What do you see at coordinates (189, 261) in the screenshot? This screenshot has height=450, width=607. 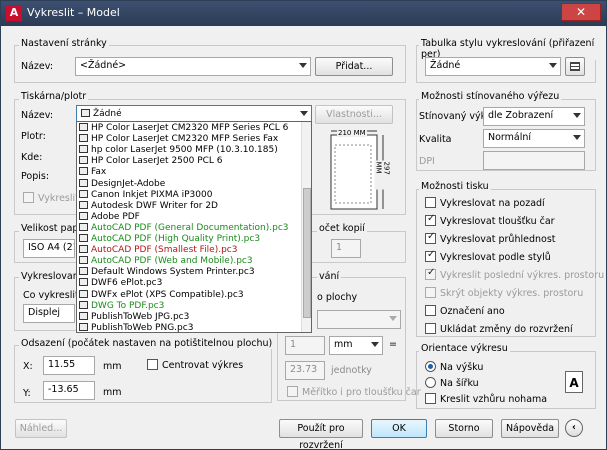 I see `dropdown-item: AutoCAD PDF (Web and Mobile).pc3` at bounding box center [189, 261].